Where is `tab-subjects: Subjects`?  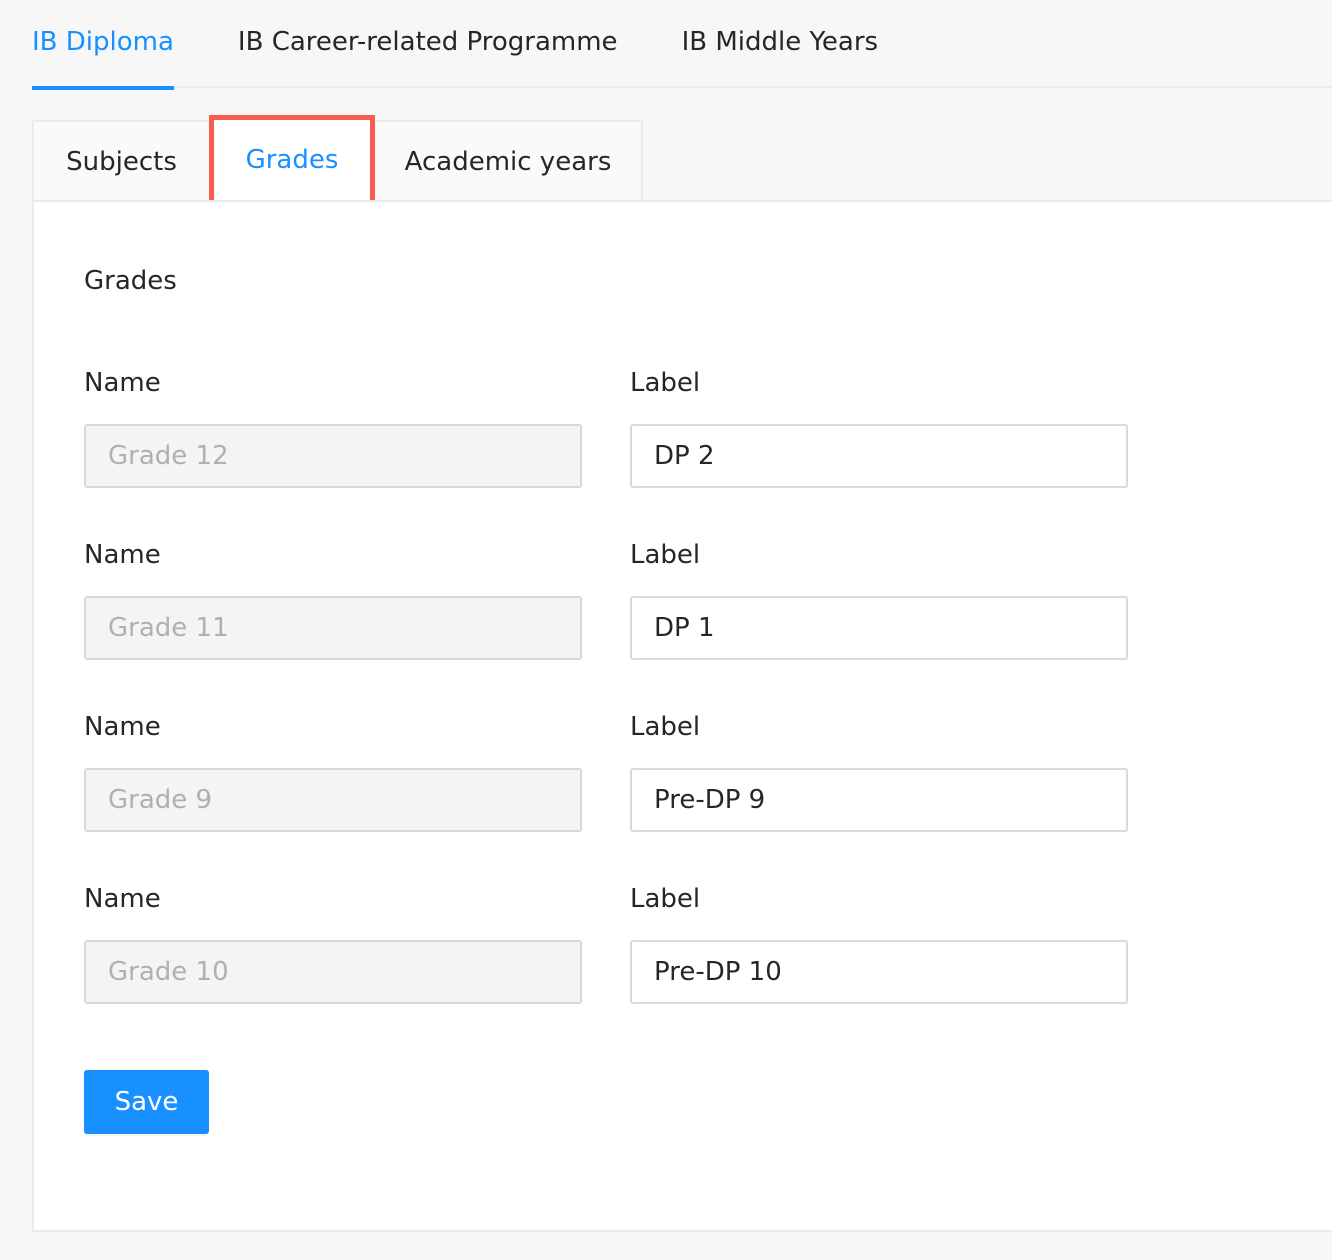
tab-subjects: Subjects is located at coordinates (121, 162).